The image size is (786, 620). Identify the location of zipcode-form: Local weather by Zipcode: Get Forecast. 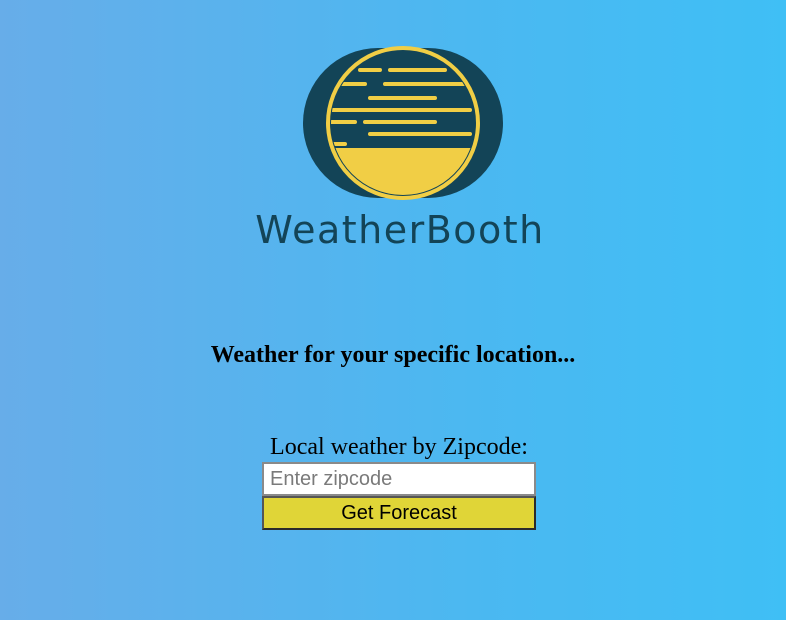
(399, 481).